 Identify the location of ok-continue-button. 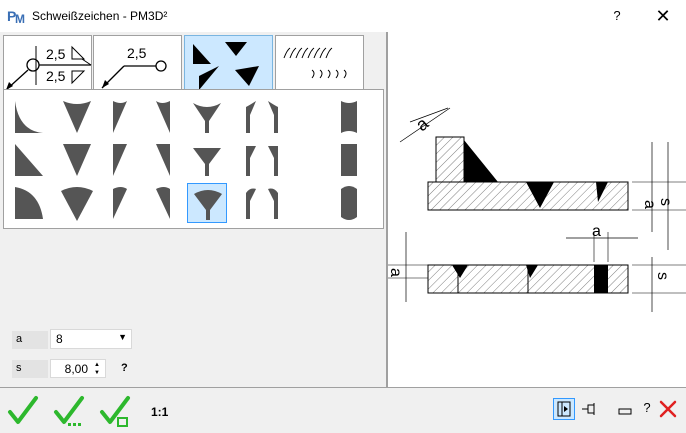
(69, 411).